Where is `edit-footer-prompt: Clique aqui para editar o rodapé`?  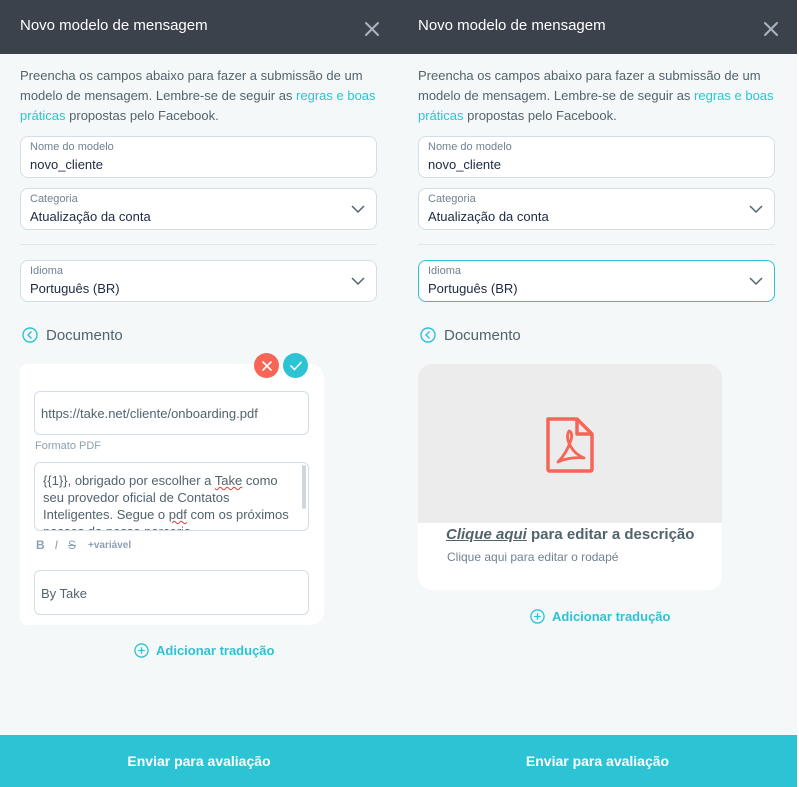 edit-footer-prompt: Clique aqui para editar o rodapé is located at coordinates (532, 557).